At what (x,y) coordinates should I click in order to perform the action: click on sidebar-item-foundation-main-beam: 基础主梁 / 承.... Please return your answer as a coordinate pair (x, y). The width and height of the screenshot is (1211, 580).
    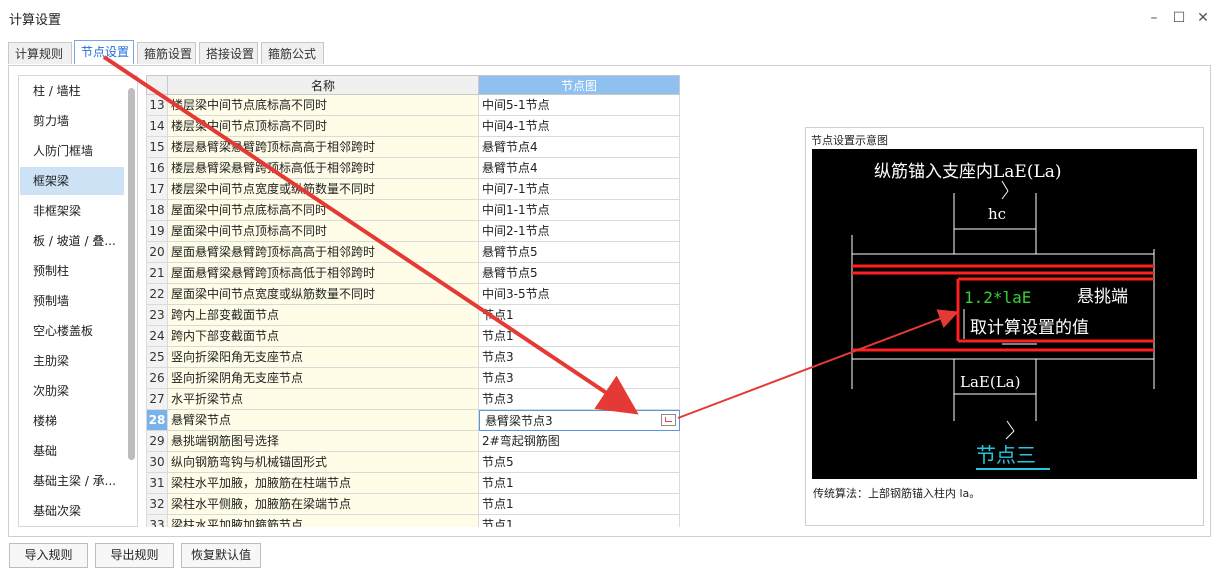
    Looking at the image, I should click on (72, 481).